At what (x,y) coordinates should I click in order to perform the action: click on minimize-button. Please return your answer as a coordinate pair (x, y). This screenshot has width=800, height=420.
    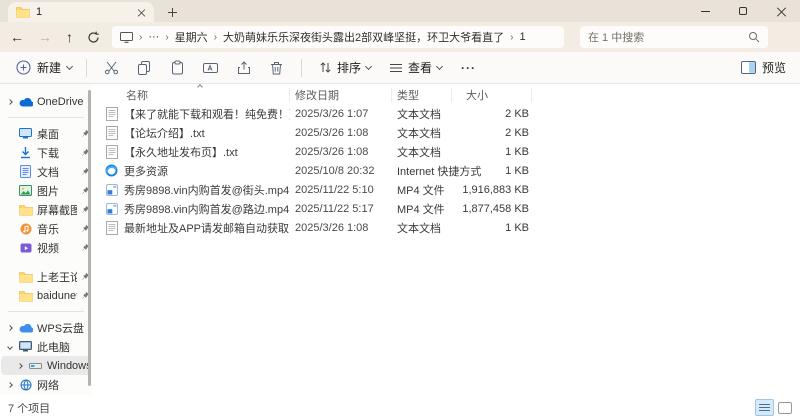
    Looking at the image, I should click on (705, 11).